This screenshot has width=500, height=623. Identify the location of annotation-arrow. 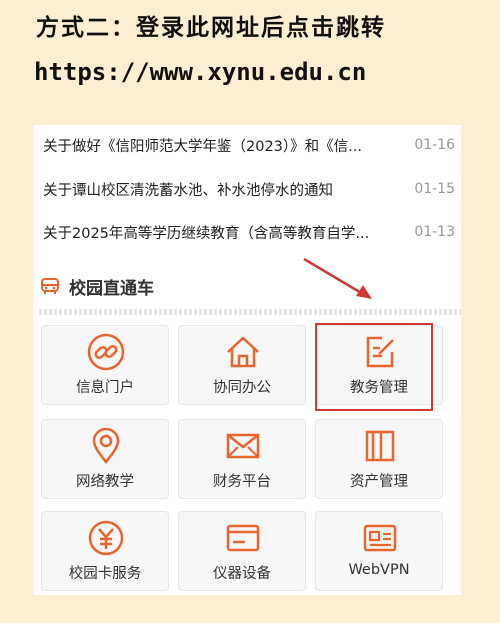
(337, 278).